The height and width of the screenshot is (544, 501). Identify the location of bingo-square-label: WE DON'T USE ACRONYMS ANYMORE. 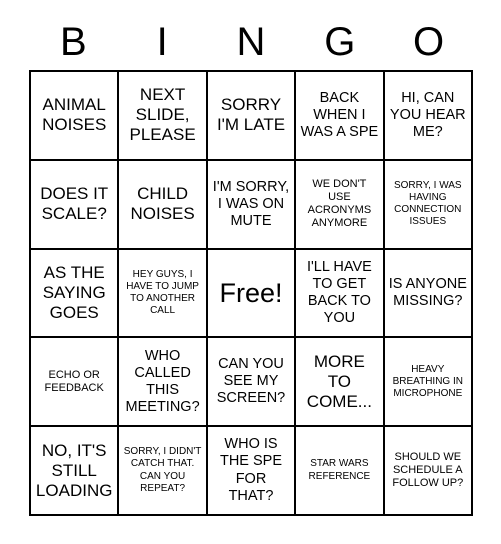
(339, 203).